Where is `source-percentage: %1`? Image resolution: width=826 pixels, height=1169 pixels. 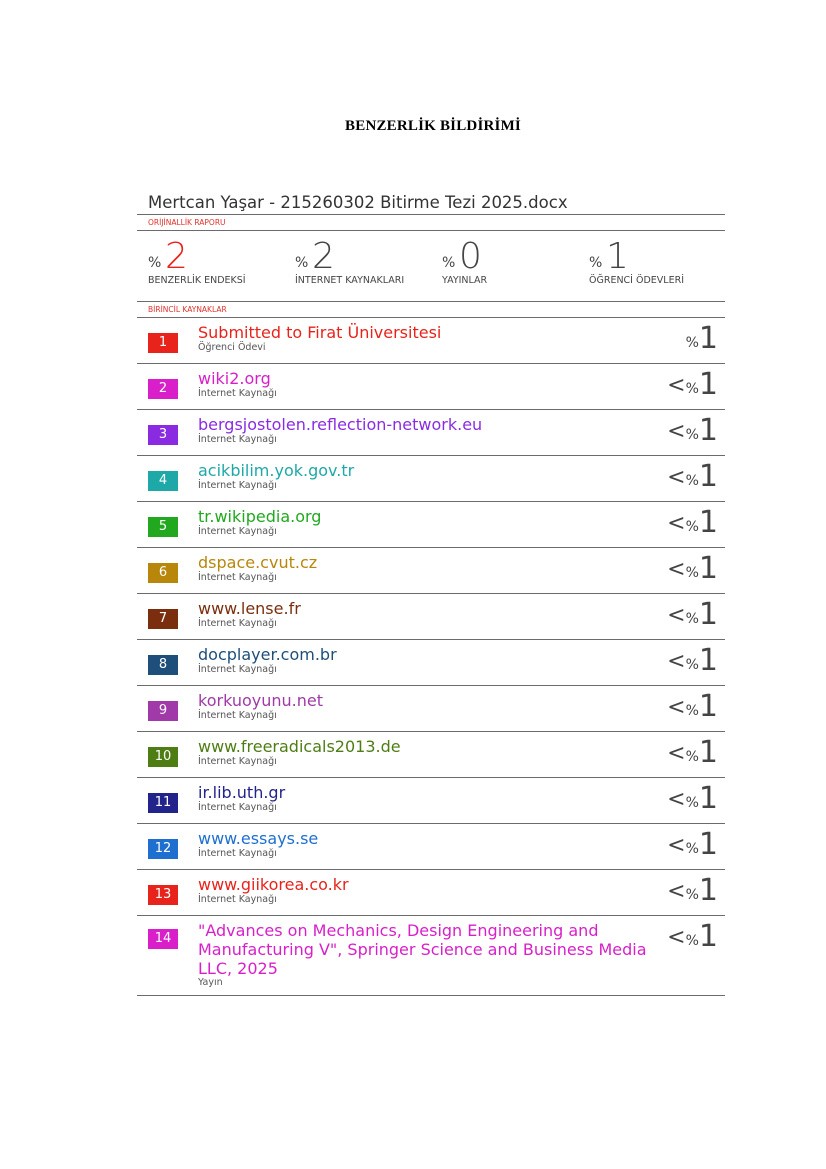
source-percentage: %1 is located at coordinates (702, 339).